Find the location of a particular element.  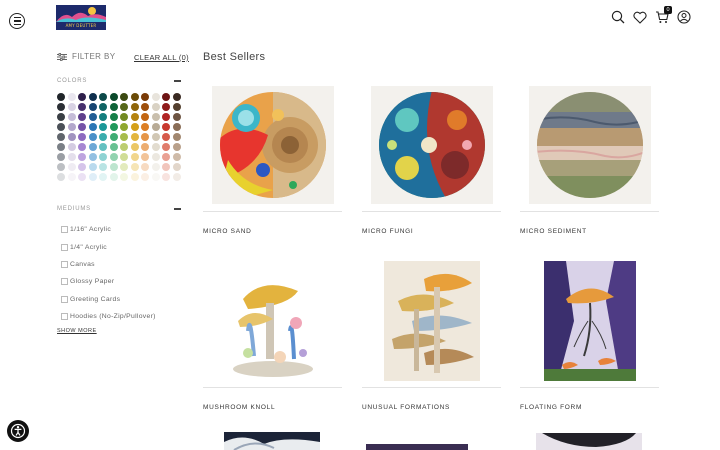

product-title: MICRO SEDIMENT is located at coordinates (589, 231).